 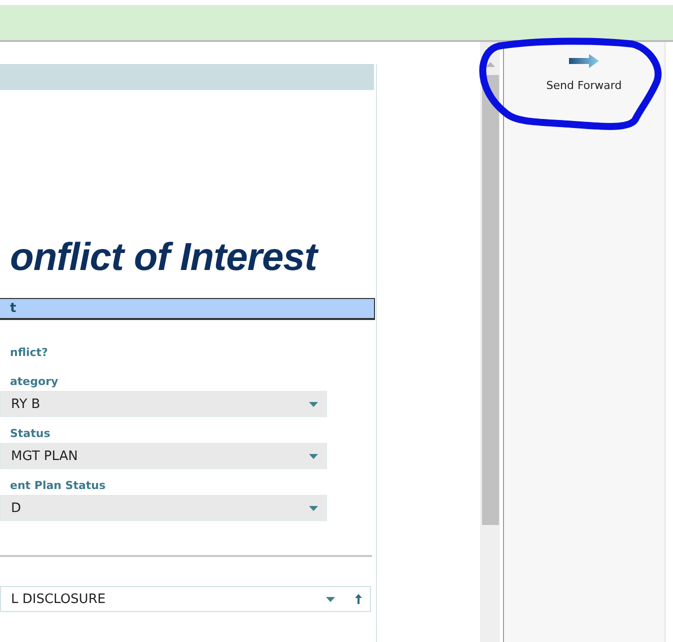 What do you see at coordinates (58, 485) in the screenshot?
I see `field-label: ent Plan Status` at bounding box center [58, 485].